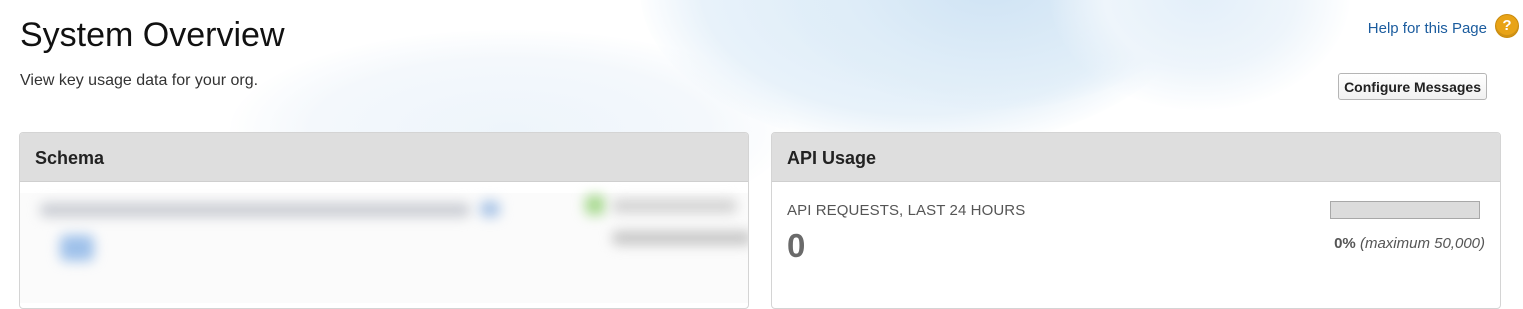 The height and width of the screenshot is (309, 1523). What do you see at coordinates (796, 245) in the screenshot?
I see `api-requests-value: 0` at bounding box center [796, 245].